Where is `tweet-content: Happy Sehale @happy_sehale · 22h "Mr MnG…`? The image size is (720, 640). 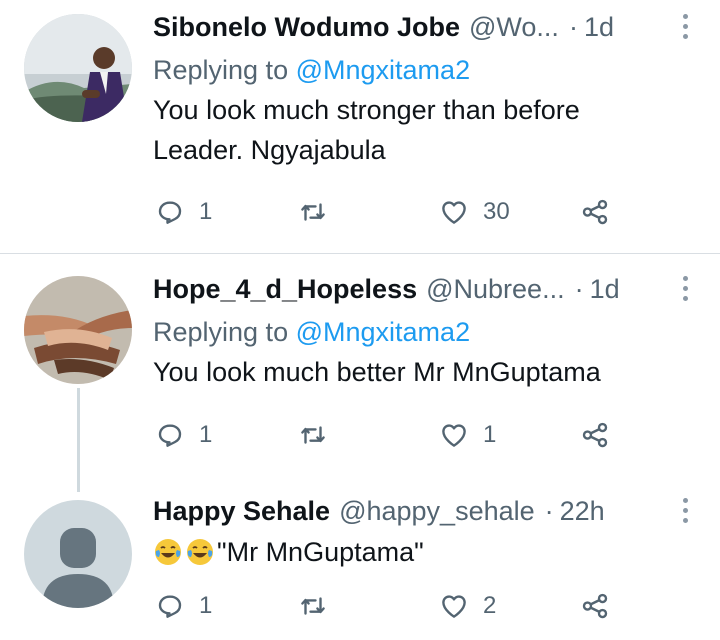
tweet-content: Happy Sehale @happy_sehale · 22h "Mr MnG… is located at coordinates (426, 532).